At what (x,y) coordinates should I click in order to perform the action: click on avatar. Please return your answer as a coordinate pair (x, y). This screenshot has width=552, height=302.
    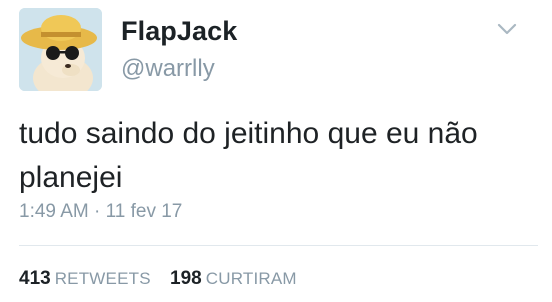
    Looking at the image, I should click on (60, 49).